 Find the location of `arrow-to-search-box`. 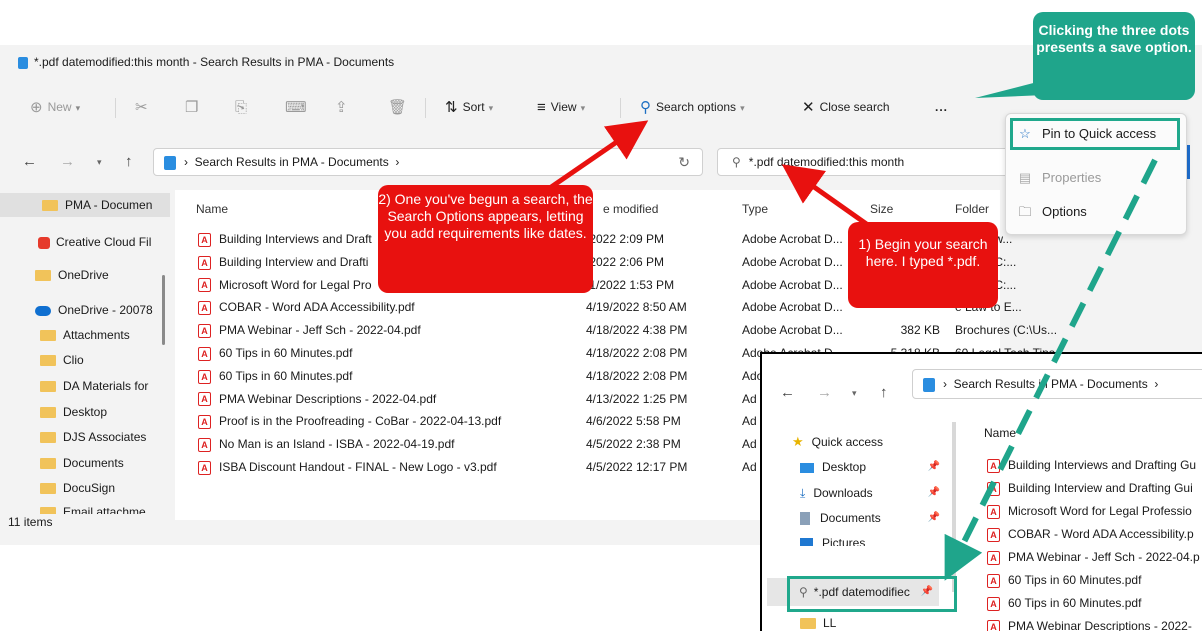

arrow-to-search-box is located at coordinates (829, 198).